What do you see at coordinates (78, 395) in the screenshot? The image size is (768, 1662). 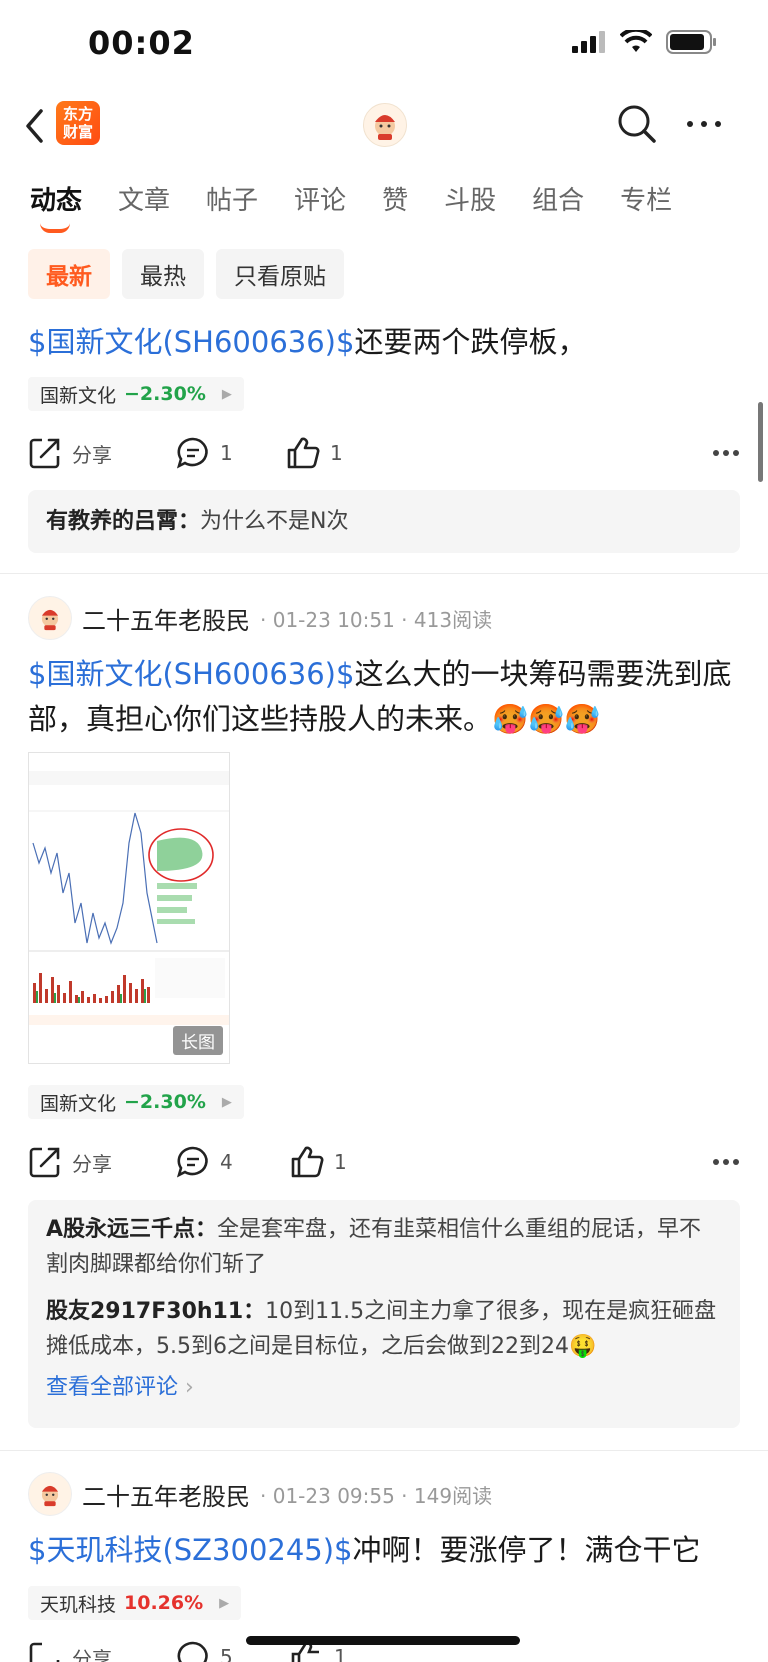 I see `stock-tag-name: 国新文化` at bounding box center [78, 395].